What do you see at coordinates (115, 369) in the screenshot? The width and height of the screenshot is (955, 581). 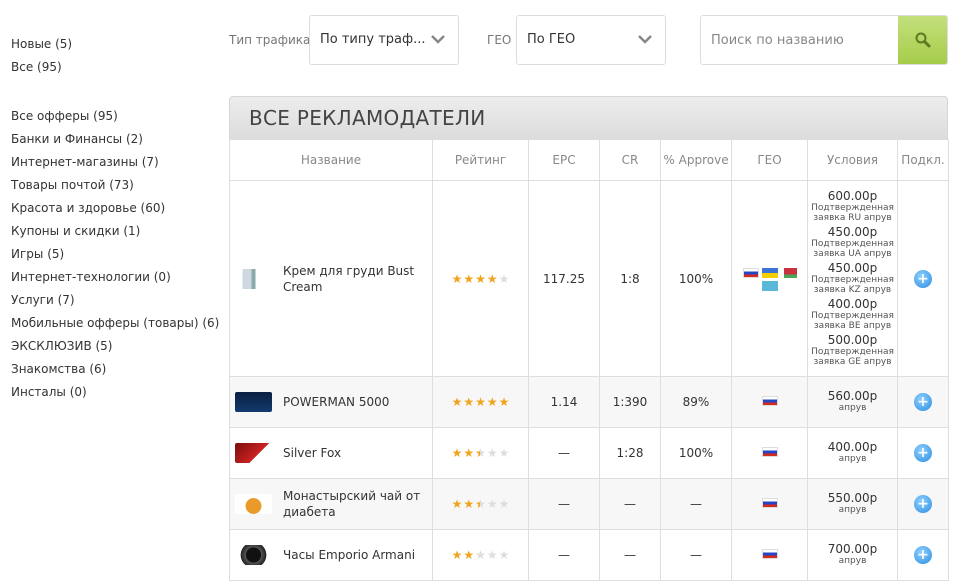 I see `category-link: Знакомства (6)` at bounding box center [115, 369].